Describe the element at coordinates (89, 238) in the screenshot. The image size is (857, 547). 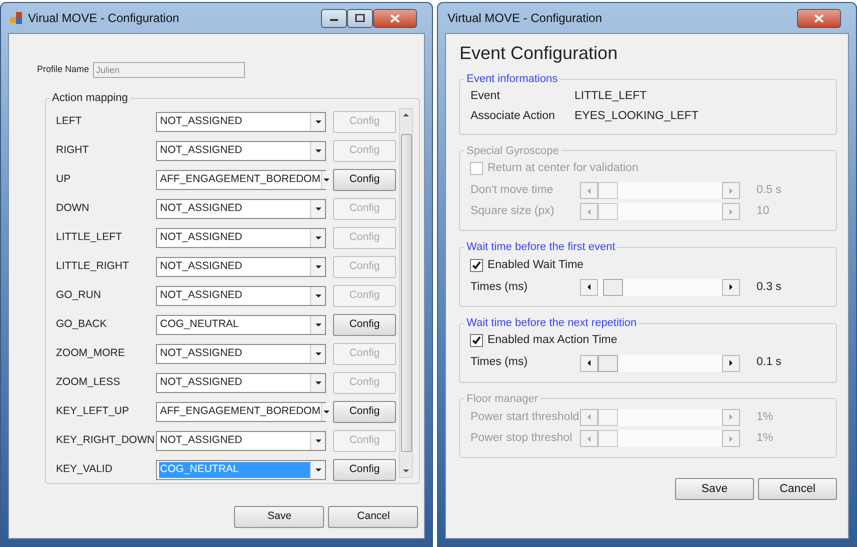
I see `event-label: LITTLE_LEFT` at that location.